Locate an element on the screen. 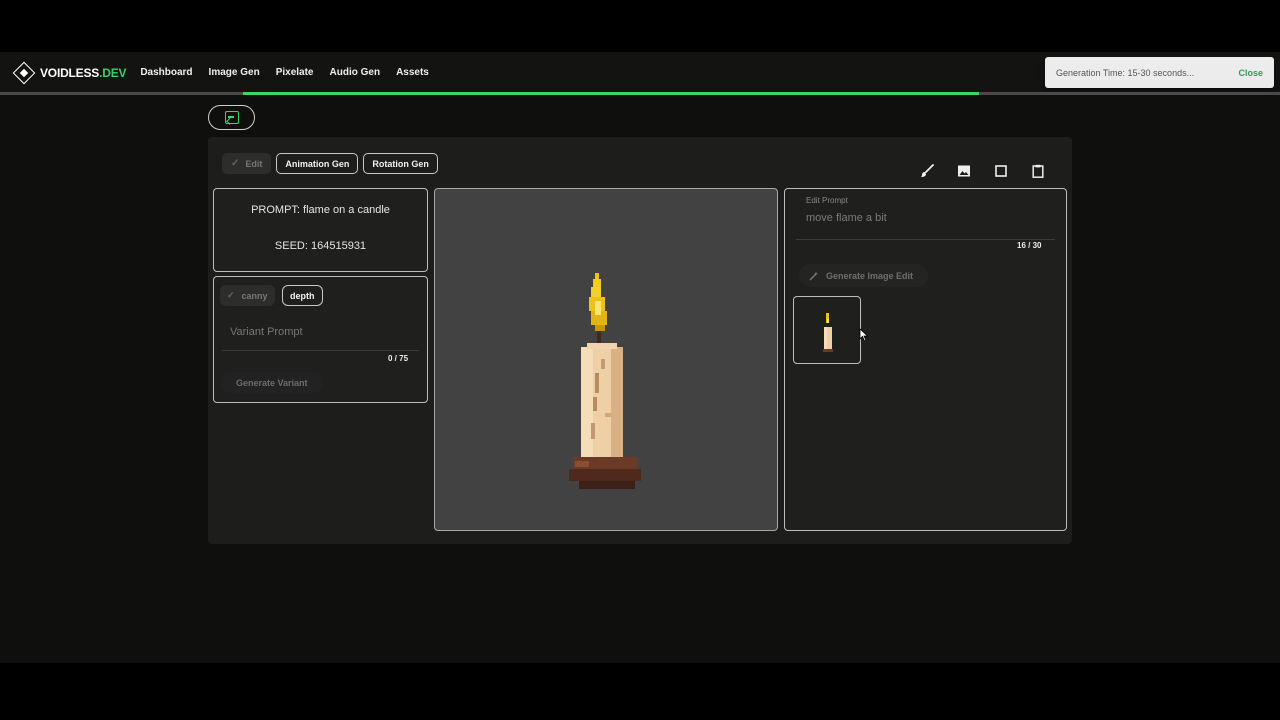  brush-tool-button is located at coordinates (927, 171).